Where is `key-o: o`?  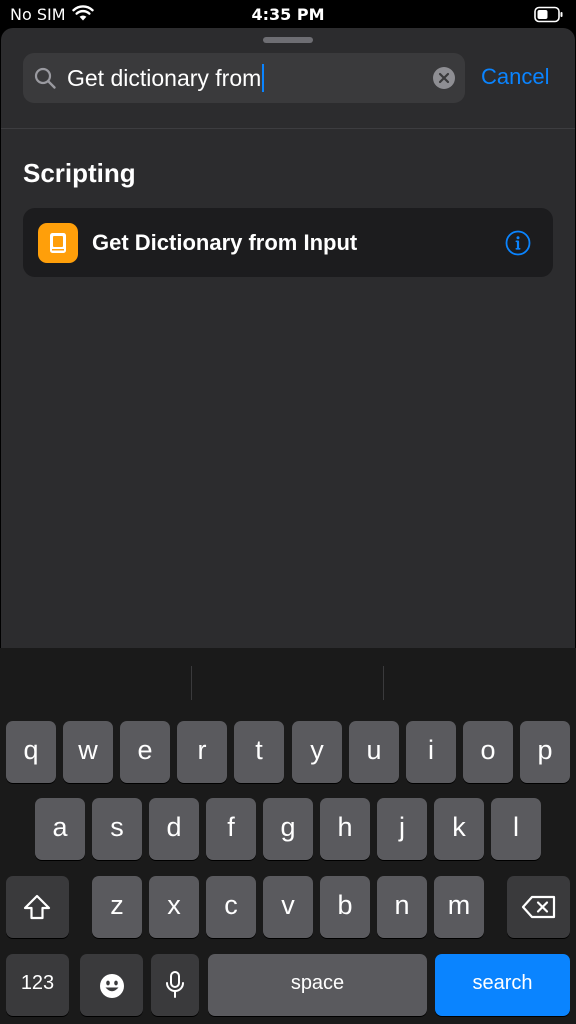 key-o: o is located at coordinates (488, 752).